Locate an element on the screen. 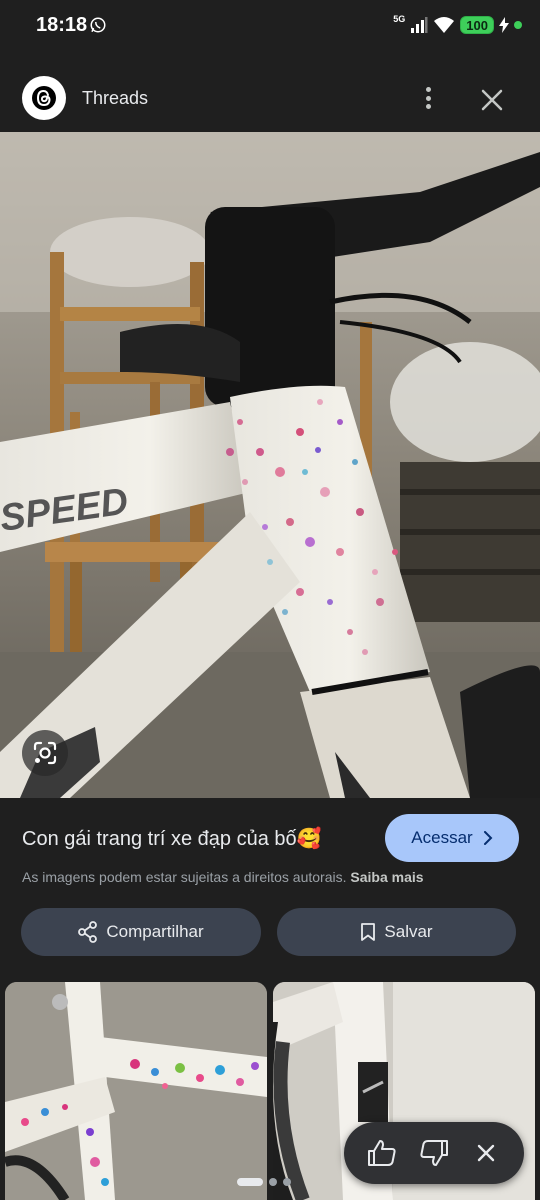 This screenshot has height=1200, width=540. page-dot-active is located at coordinates (250, 1182).